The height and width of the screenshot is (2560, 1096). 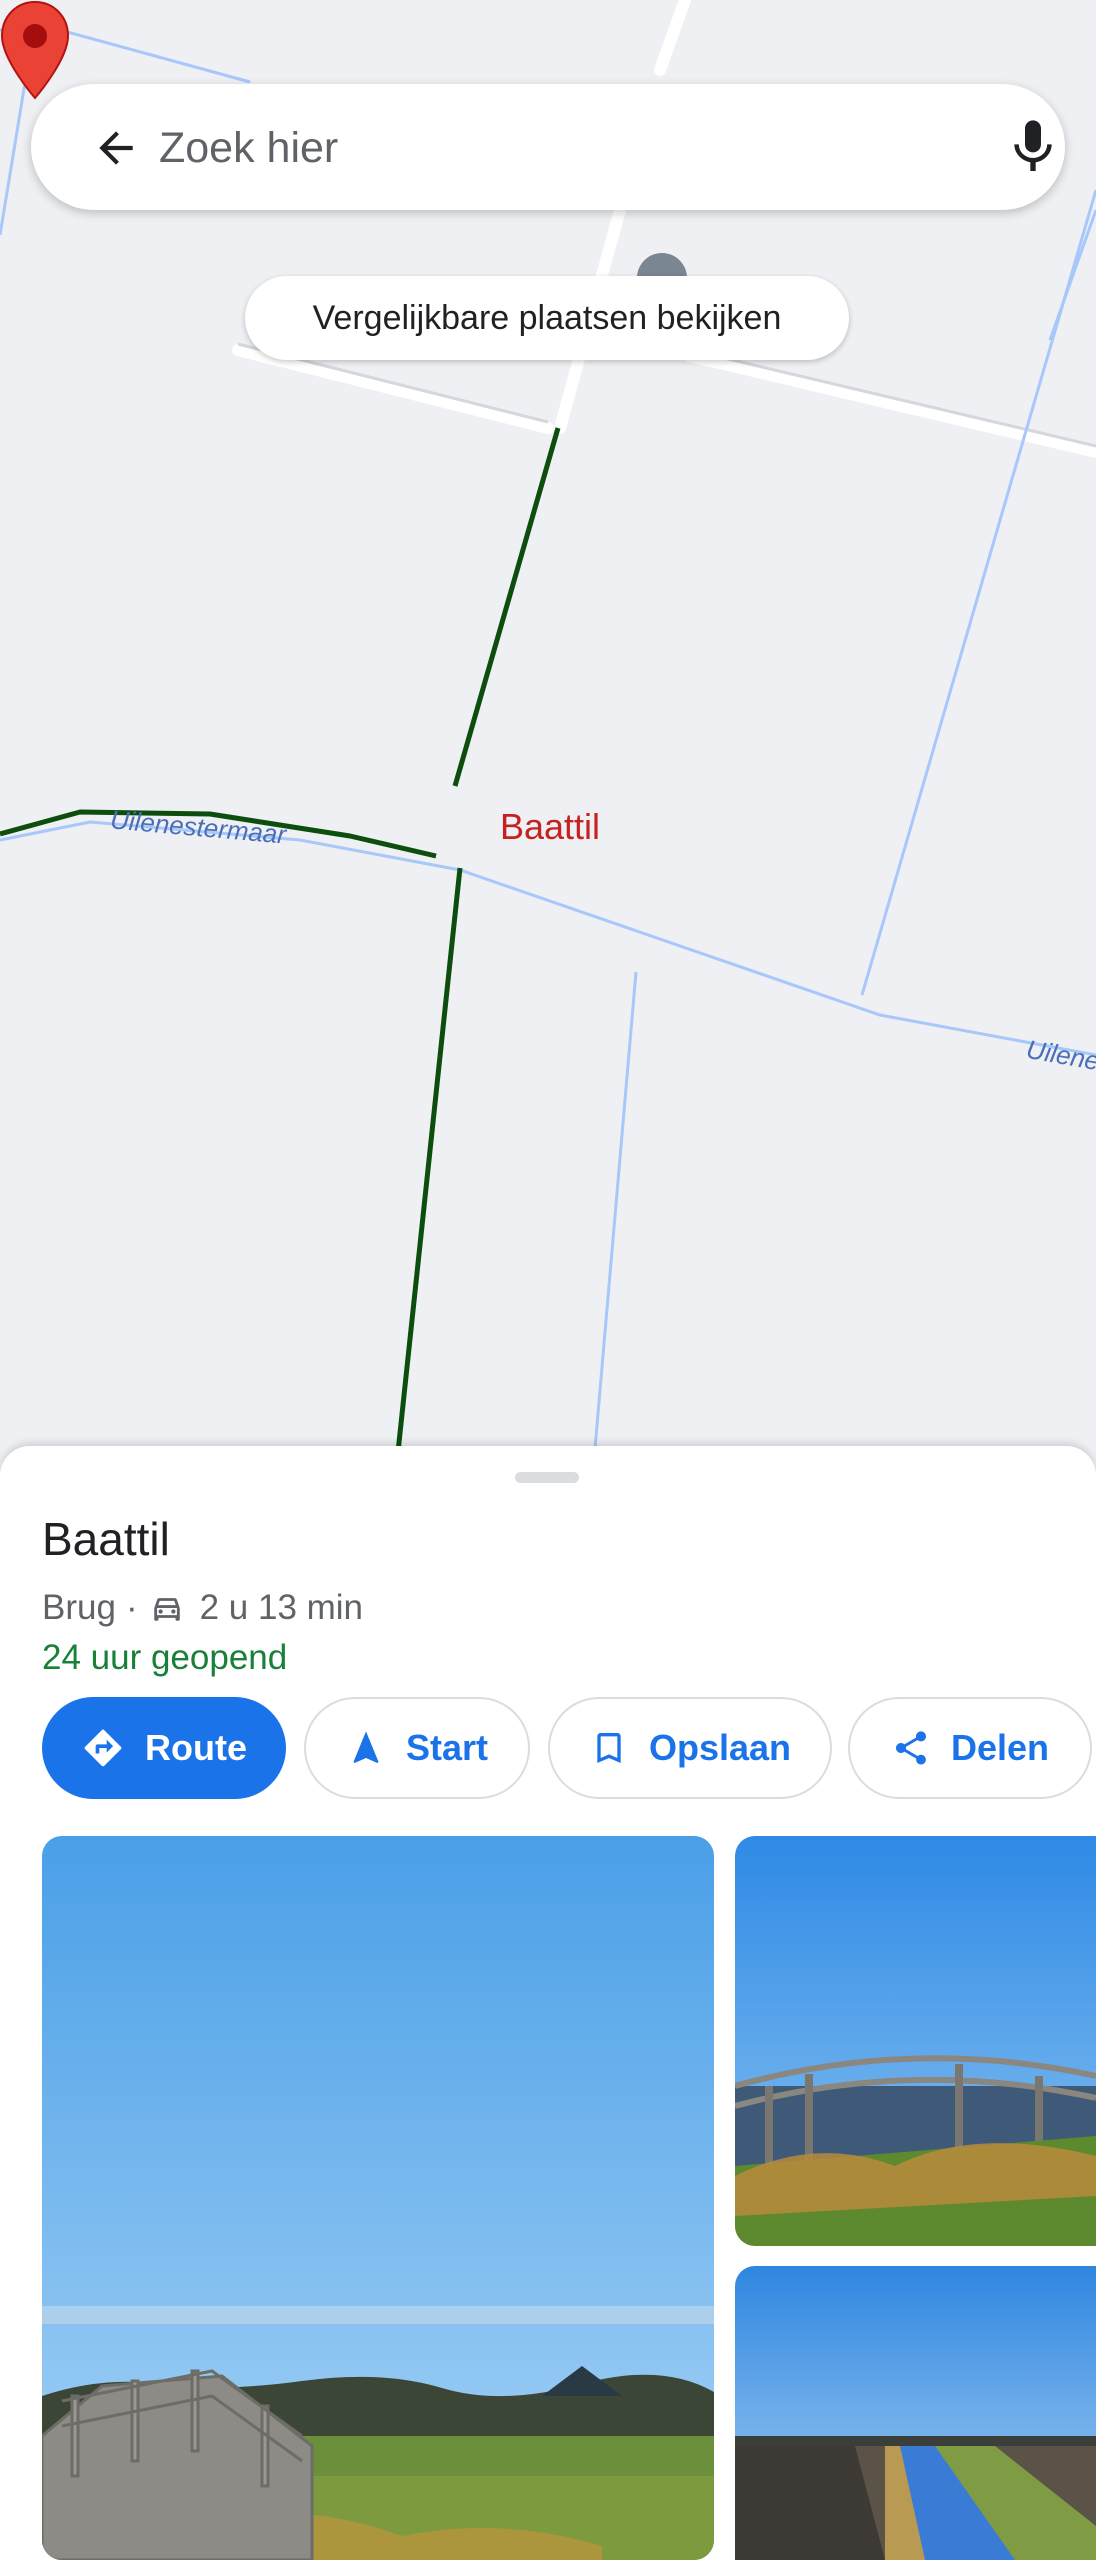 What do you see at coordinates (79, 1607) in the screenshot?
I see `place-category: Brug` at bounding box center [79, 1607].